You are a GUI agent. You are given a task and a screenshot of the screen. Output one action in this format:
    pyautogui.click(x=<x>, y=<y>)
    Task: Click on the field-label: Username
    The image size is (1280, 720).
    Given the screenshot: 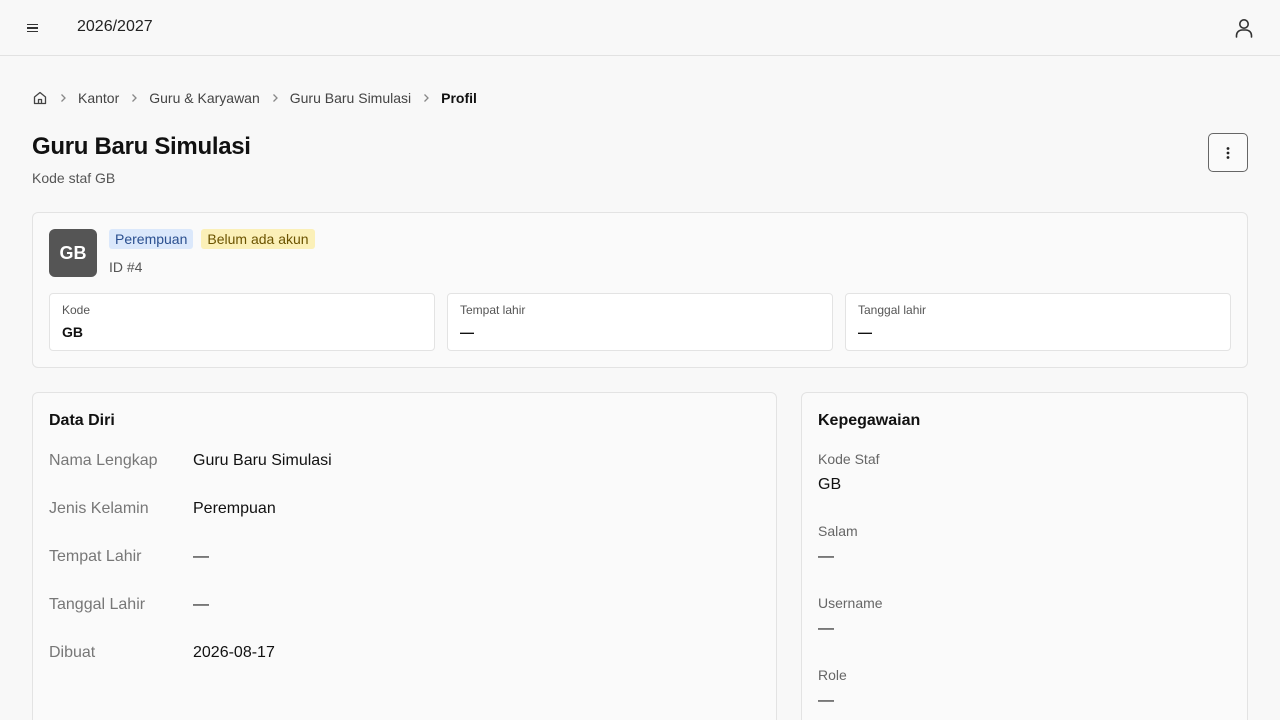 What is the action you would take?
    pyautogui.click(x=850, y=603)
    